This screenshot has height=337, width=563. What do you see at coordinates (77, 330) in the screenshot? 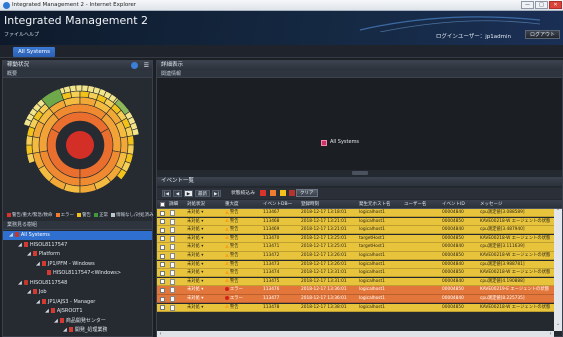
I see `tree-node: ◢ 開発_処理業務` at bounding box center [77, 330].